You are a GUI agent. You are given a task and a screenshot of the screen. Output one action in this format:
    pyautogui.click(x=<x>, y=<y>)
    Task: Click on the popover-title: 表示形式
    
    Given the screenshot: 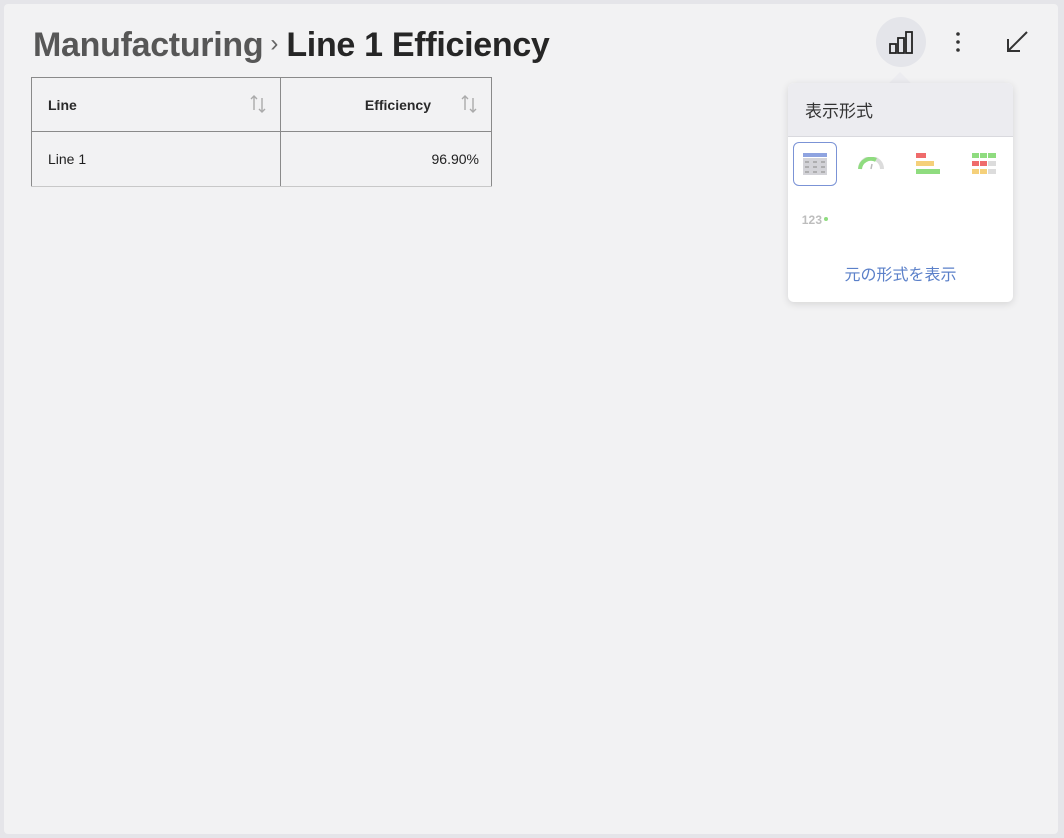 What is the action you would take?
    pyautogui.click(x=900, y=110)
    